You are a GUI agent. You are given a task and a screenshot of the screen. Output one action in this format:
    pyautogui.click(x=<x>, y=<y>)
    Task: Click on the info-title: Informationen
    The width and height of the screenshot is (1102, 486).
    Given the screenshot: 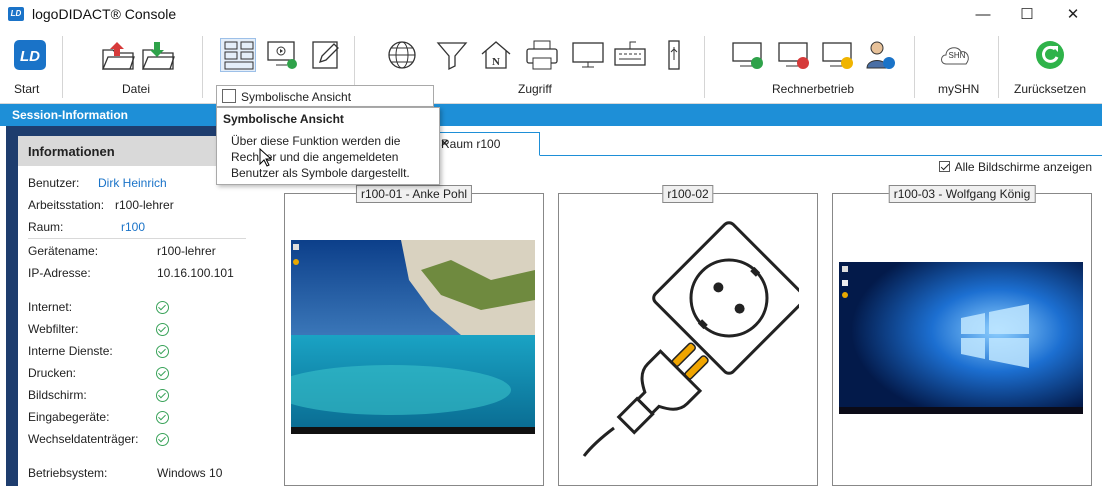 What is the action you would take?
    pyautogui.click(x=71, y=151)
    